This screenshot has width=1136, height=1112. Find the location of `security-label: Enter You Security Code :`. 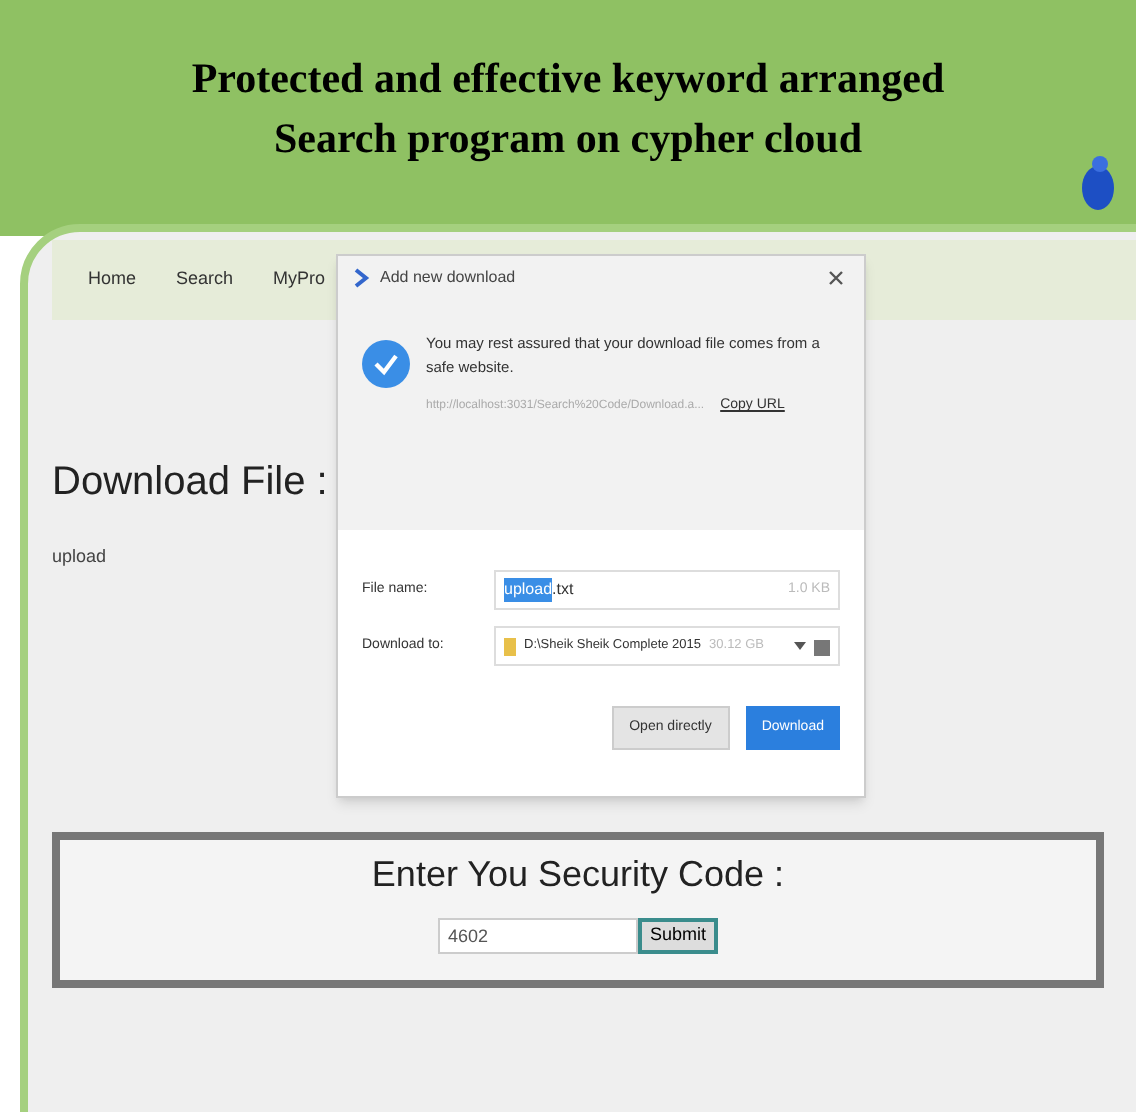

security-label: Enter You Security Code : is located at coordinates (578, 874).